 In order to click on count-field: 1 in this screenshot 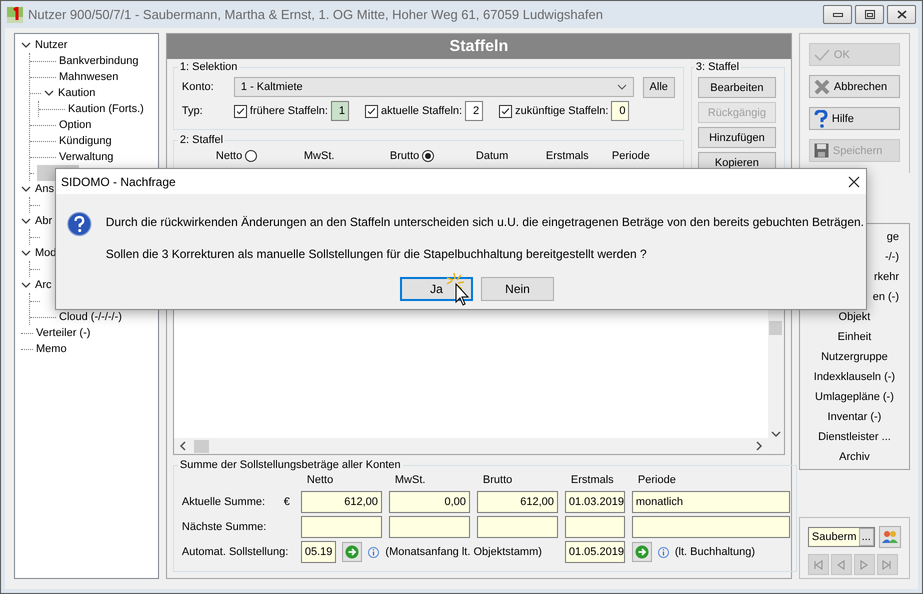, I will do `click(339, 111)`.